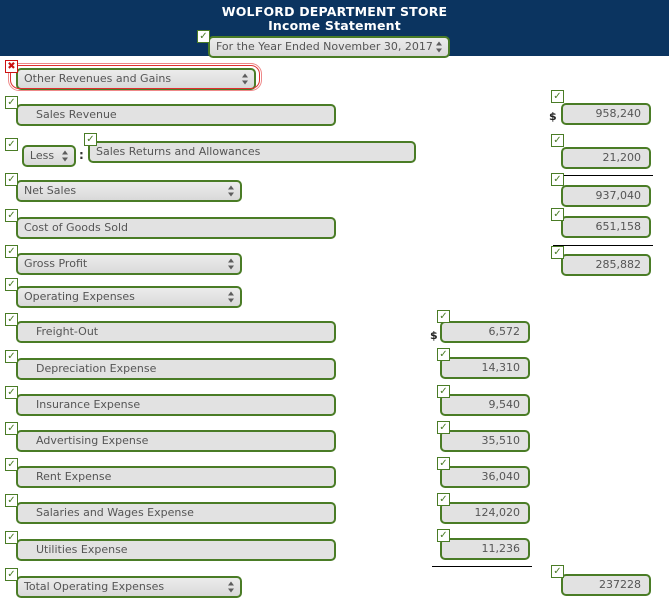 This screenshot has height=603, width=669. Describe the element at coordinates (606, 265) in the screenshot. I see `amount-input-gross-profit: 285,882` at that location.